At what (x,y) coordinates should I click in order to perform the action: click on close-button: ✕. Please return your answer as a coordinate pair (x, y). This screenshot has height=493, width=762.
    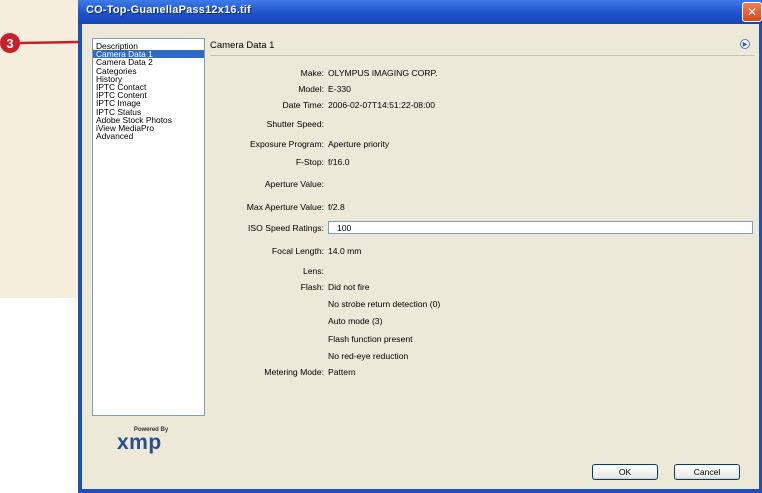
    Looking at the image, I should click on (752, 12).